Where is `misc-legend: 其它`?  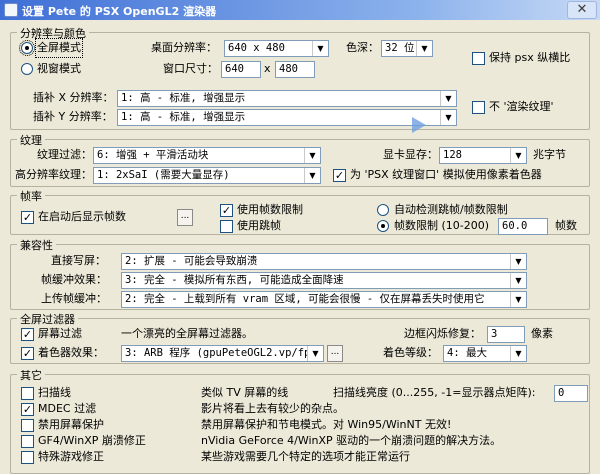
misc-legend: 其它 is located at coordinates (31, 375).